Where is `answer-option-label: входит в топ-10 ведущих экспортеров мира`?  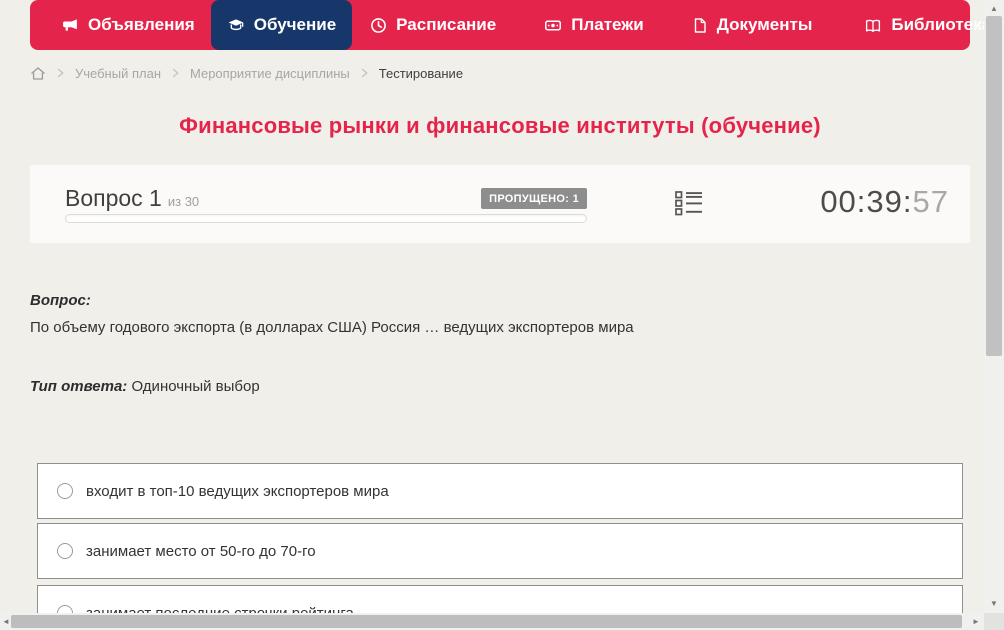 answer-option-label: входит в топ-10 ведущих экспортеров мира is located at coordinates (237, 491).